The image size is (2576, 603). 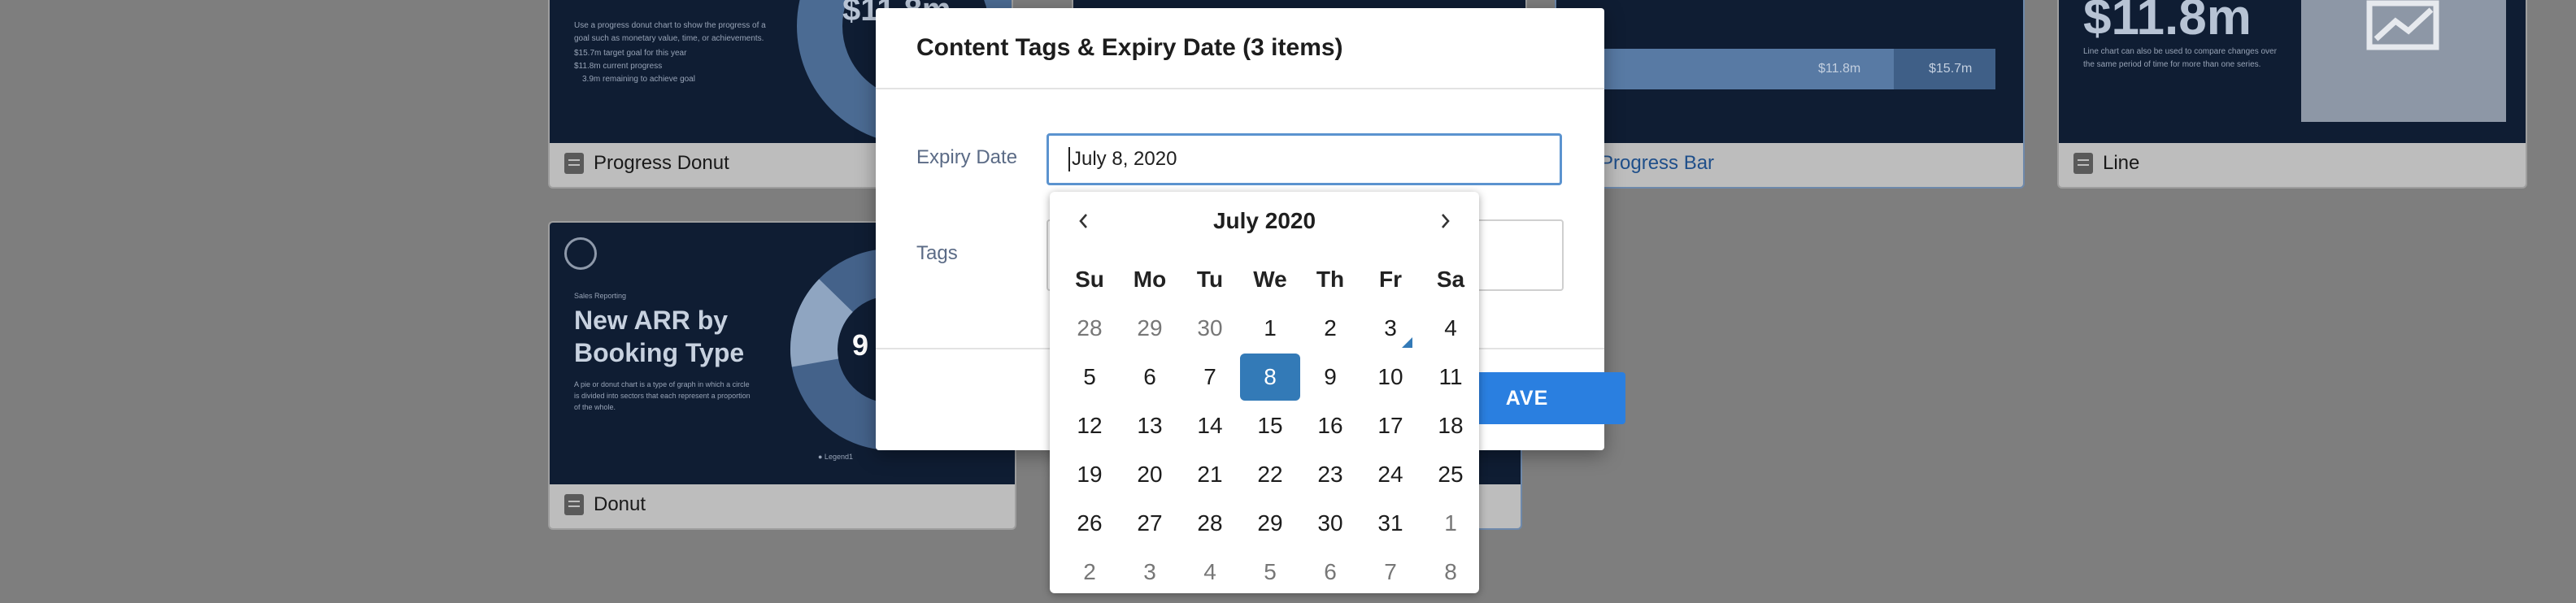 What do you see at coordinates (601, 296) in the screenshot?
I see `card-eyebrow: Sales Reporting` at bounding box center [601, 296].